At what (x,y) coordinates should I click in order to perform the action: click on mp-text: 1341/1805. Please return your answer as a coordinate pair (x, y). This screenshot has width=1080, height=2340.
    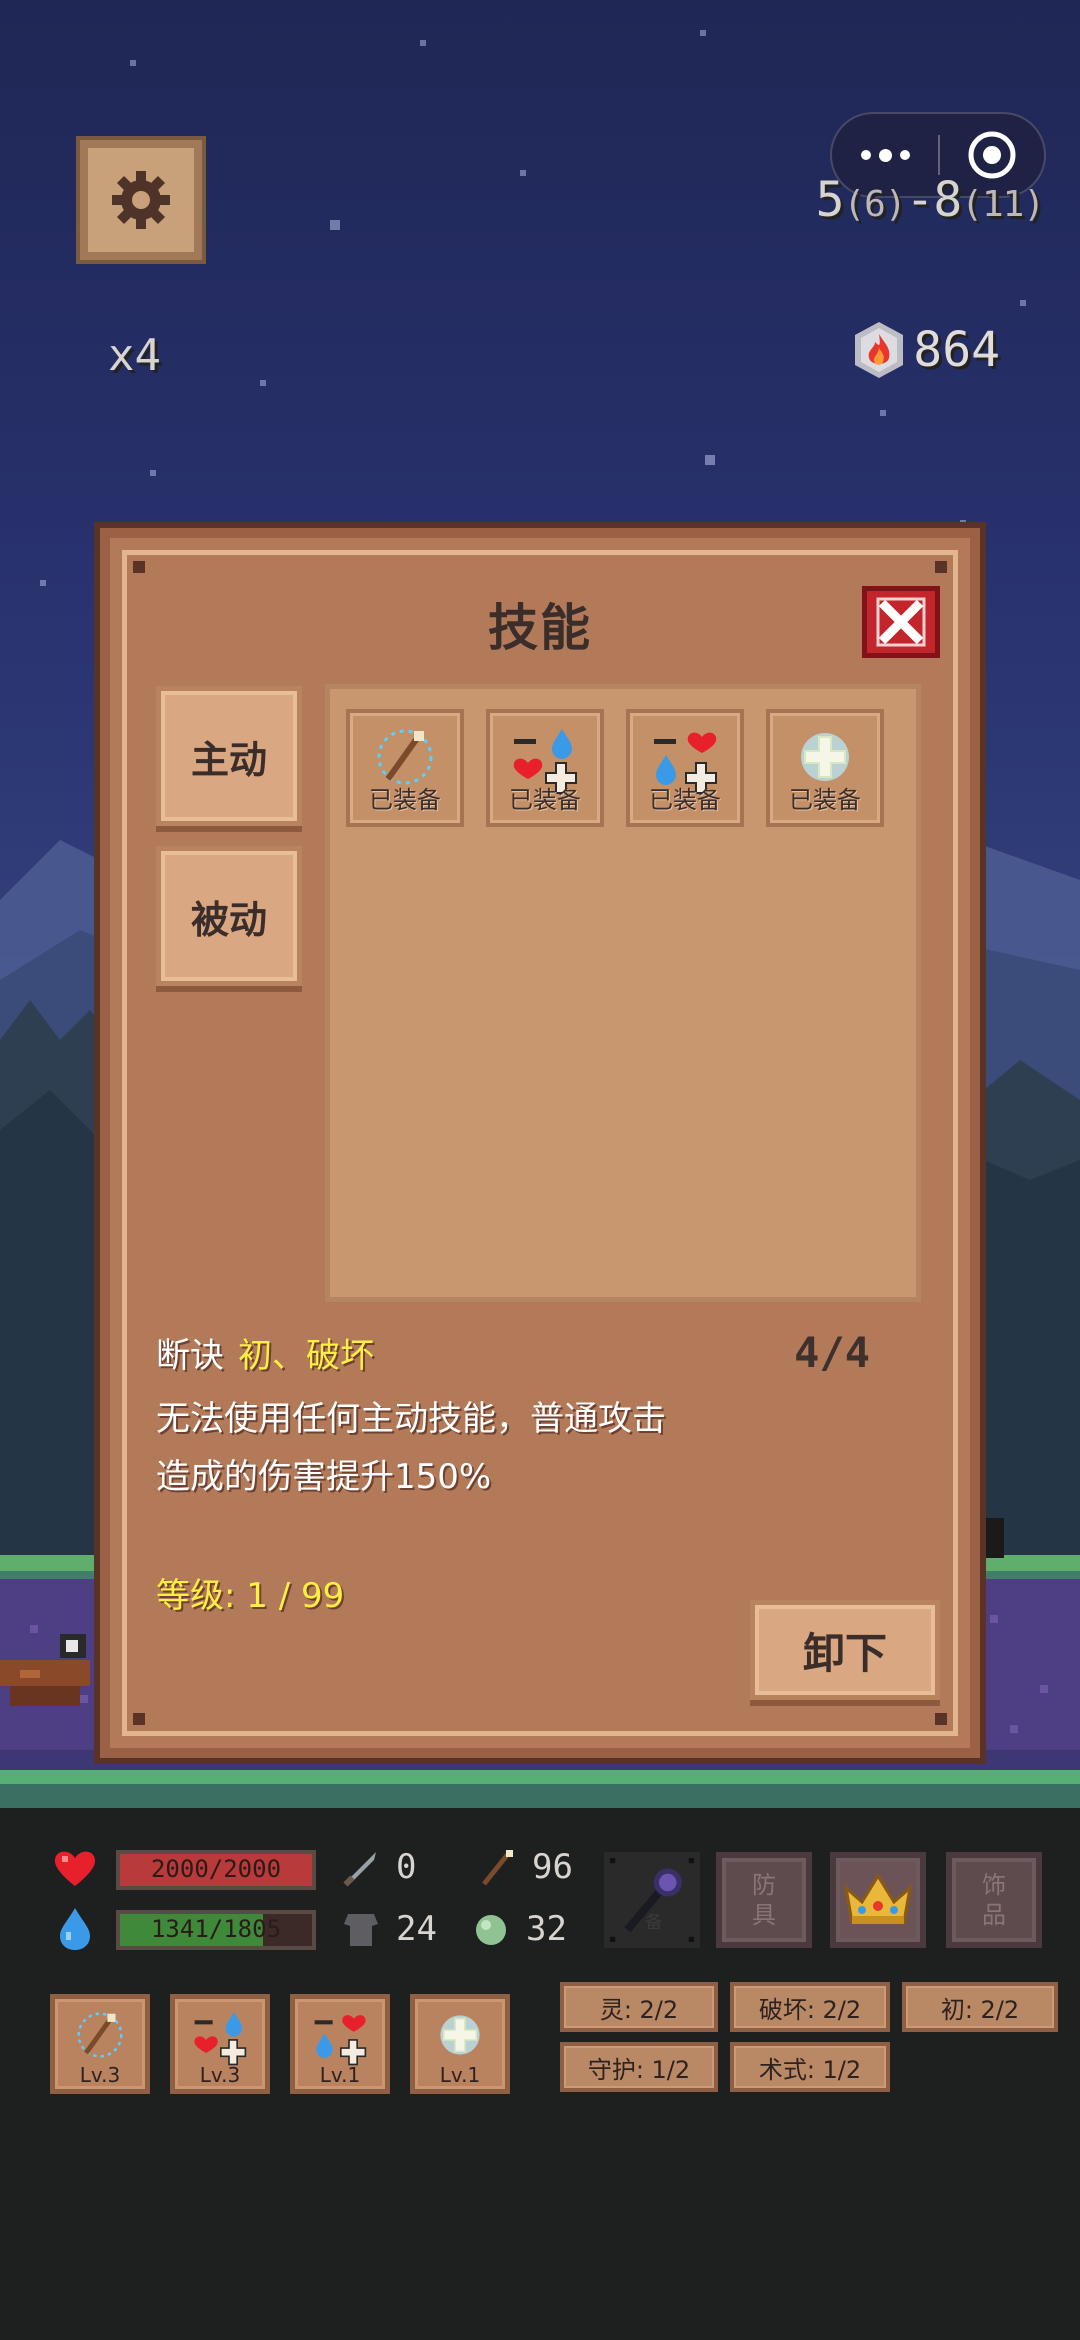
    Looking at the image, I should click on (216, 1929).